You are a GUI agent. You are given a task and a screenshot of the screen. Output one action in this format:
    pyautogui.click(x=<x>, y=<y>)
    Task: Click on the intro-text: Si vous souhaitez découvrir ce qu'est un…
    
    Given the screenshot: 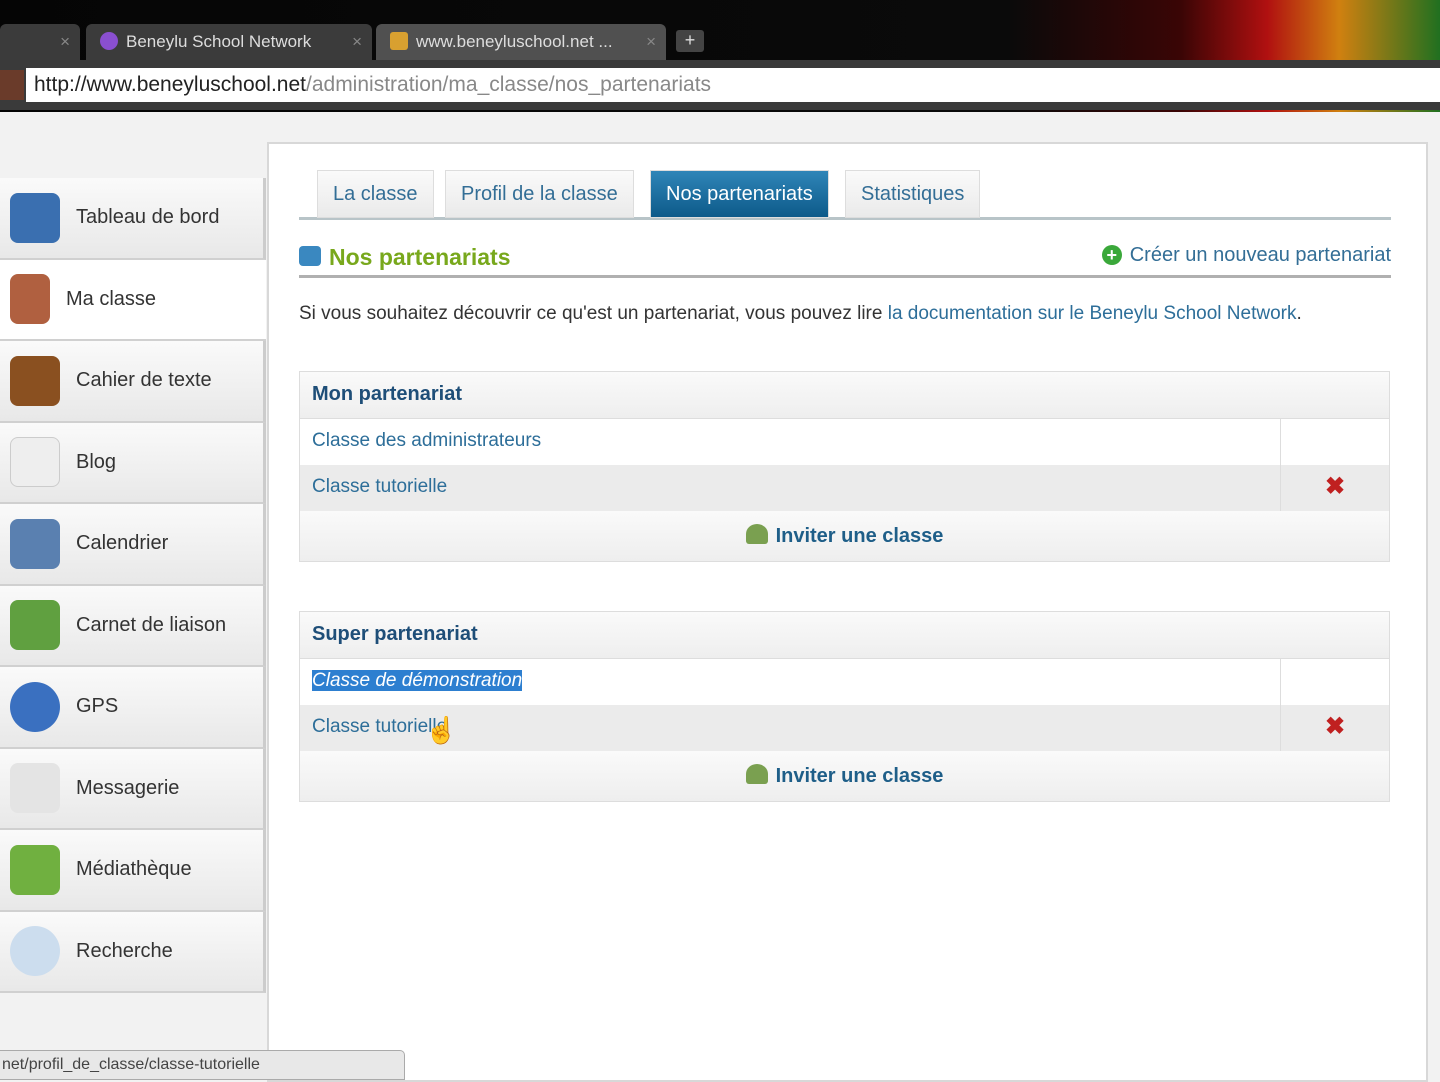 What is the action you would take?
    pyautogui.click(x=800, y=313)
    